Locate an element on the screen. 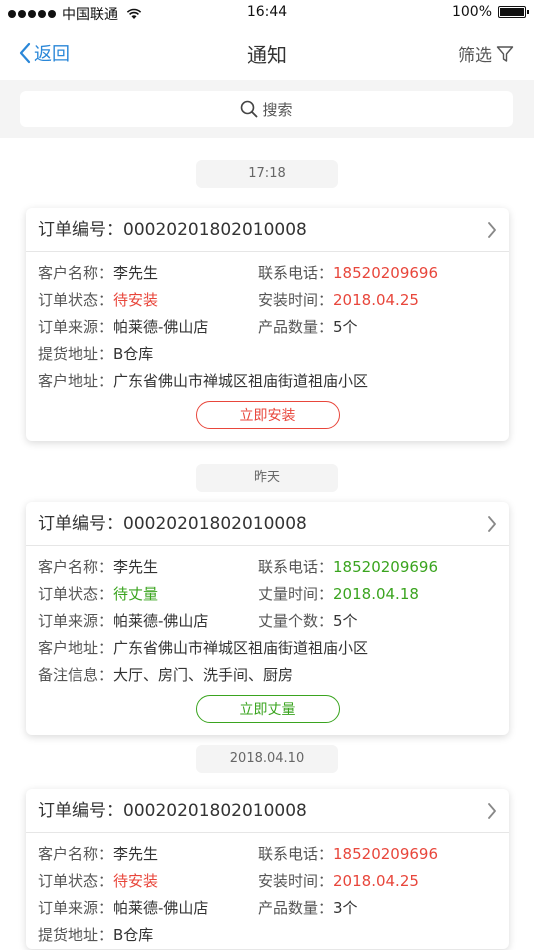 This screenshot has height=950, width=534. measure-time-label: 丈量时间： is located at coordinates (296, 594).